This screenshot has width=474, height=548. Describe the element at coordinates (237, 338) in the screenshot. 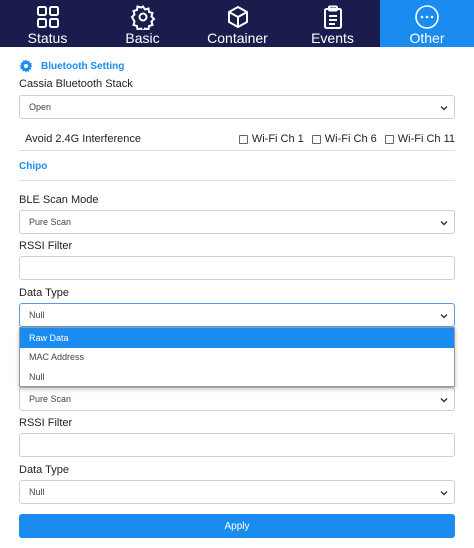

I see `dropdown-option-raw-data: Raw Data` at that location.